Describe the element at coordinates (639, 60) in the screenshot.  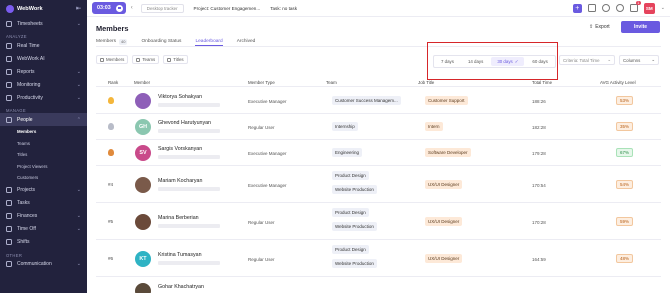
I see `columns-button: Columns ⌄` at that location.